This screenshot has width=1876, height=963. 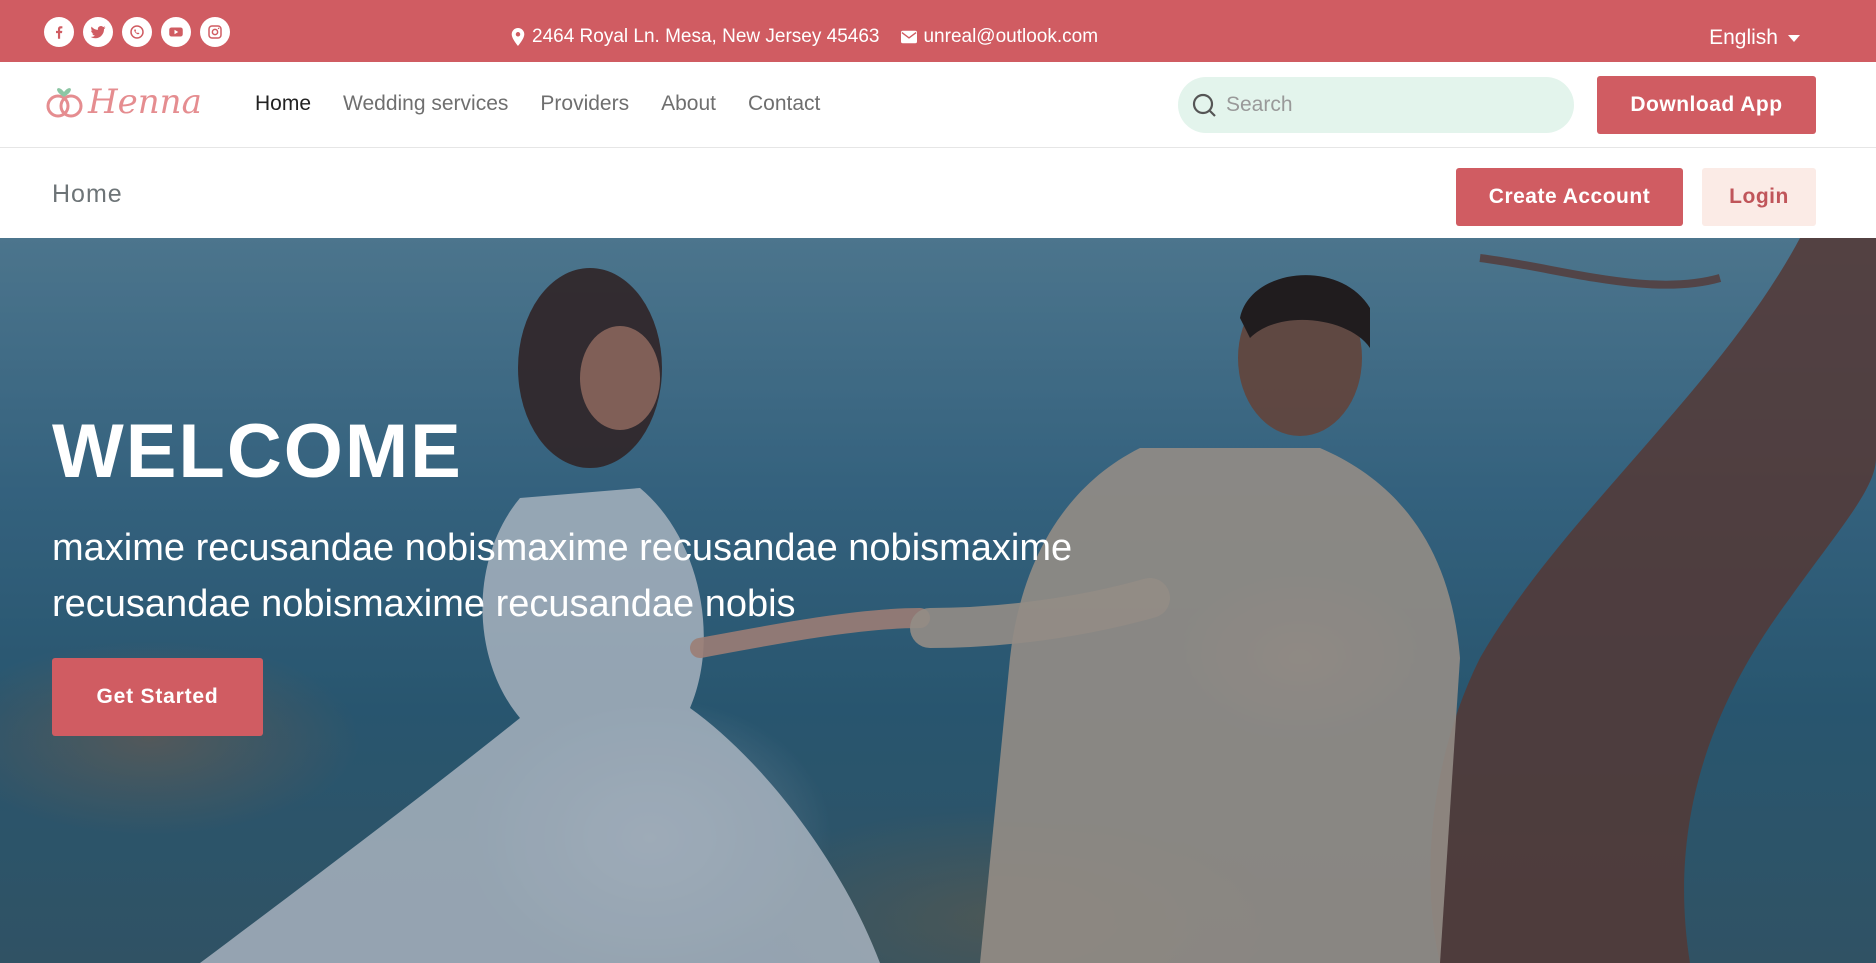 What do you see at coordinates (1204, 105) in the screenshot?
I see `search-icon` at bounding box center [1204, 105].